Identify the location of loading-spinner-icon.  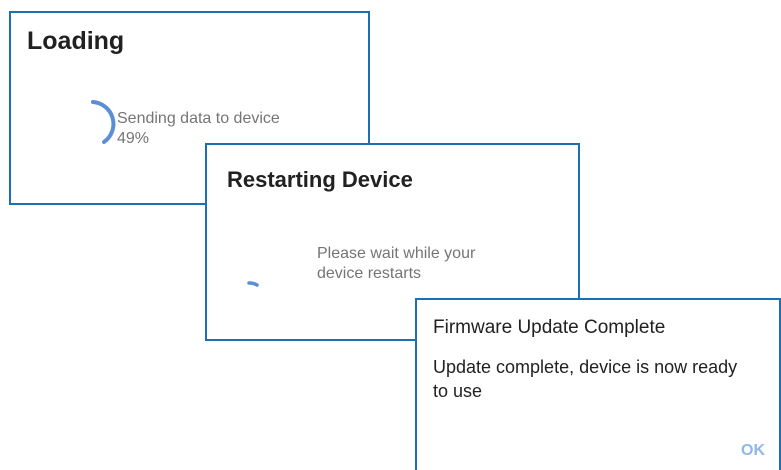
(103, 122).